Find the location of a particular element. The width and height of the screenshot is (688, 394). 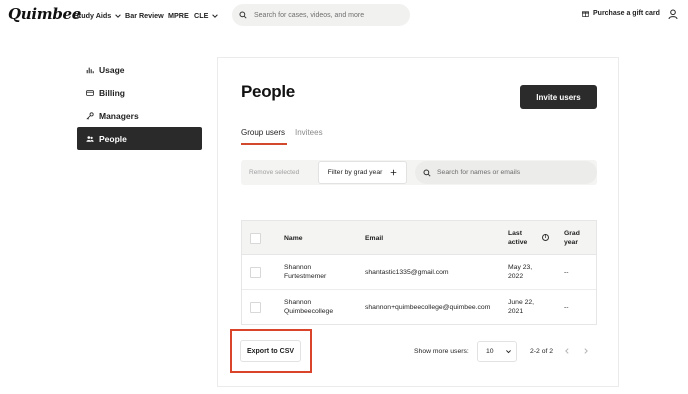

user-search-input: Search for names or emails is located at coordinates (506, 172).